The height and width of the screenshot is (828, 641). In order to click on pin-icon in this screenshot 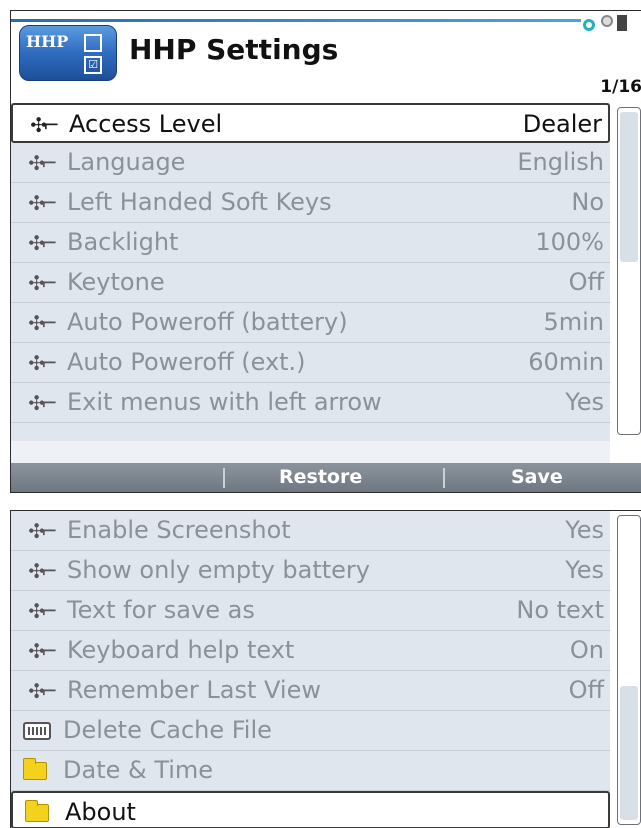, I will do `click(607, 21)`.